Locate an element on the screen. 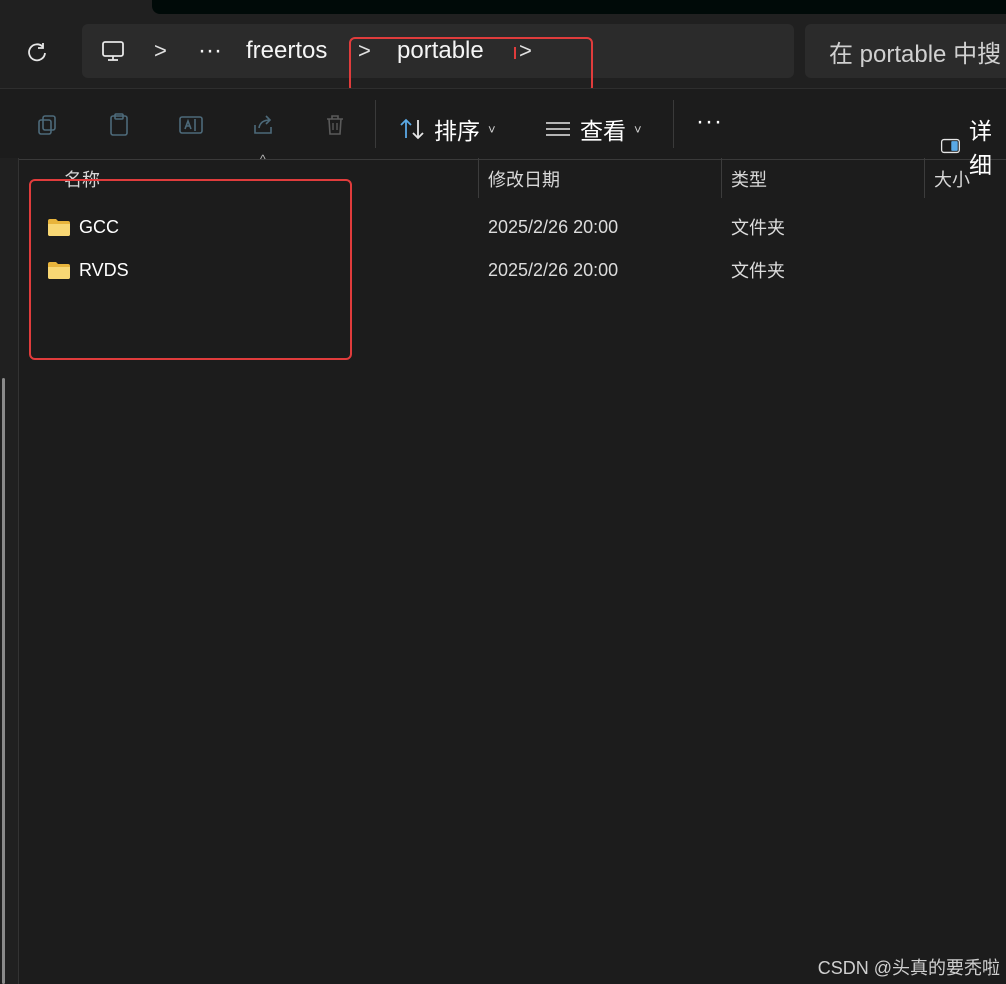 Image resolution: width=1006 pixels, height=984 pixels. rename-button is located at coordinates (191, 125).